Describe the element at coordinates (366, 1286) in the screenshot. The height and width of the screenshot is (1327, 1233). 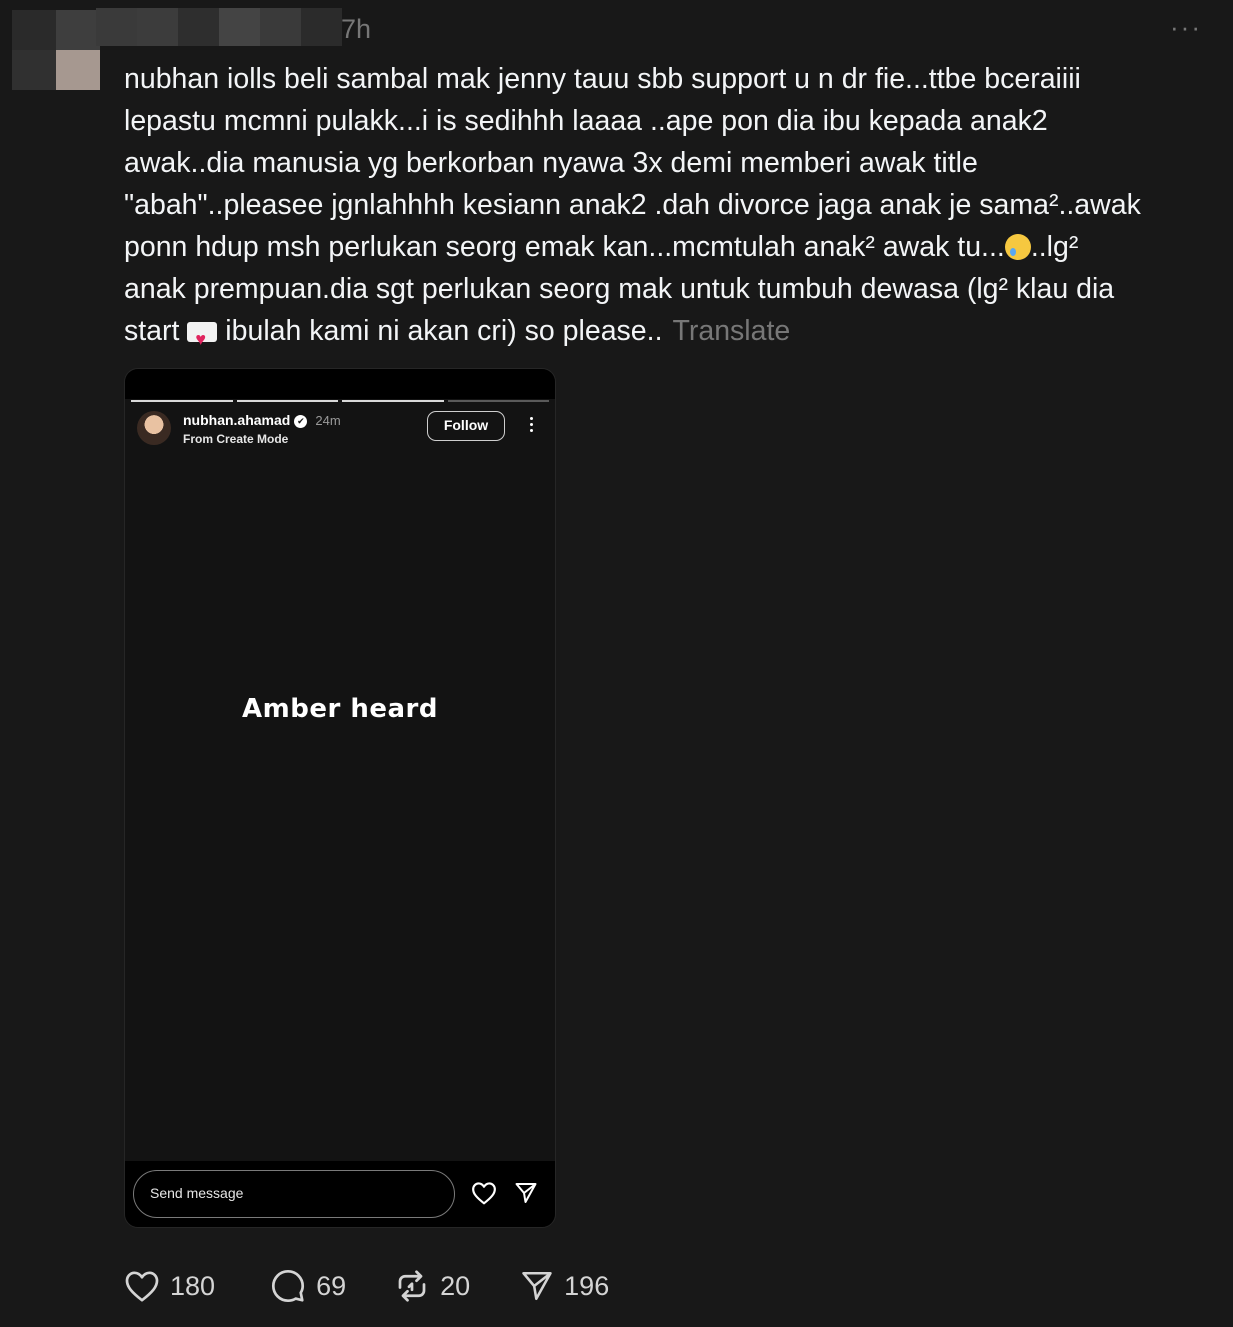
I see `post-actions: 180 69 20 196` at that location.